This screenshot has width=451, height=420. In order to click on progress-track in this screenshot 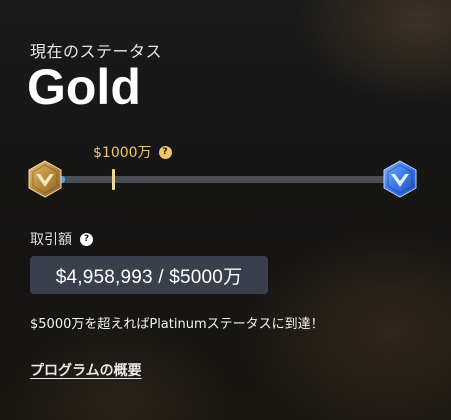, I will do `click(222, 179)`.